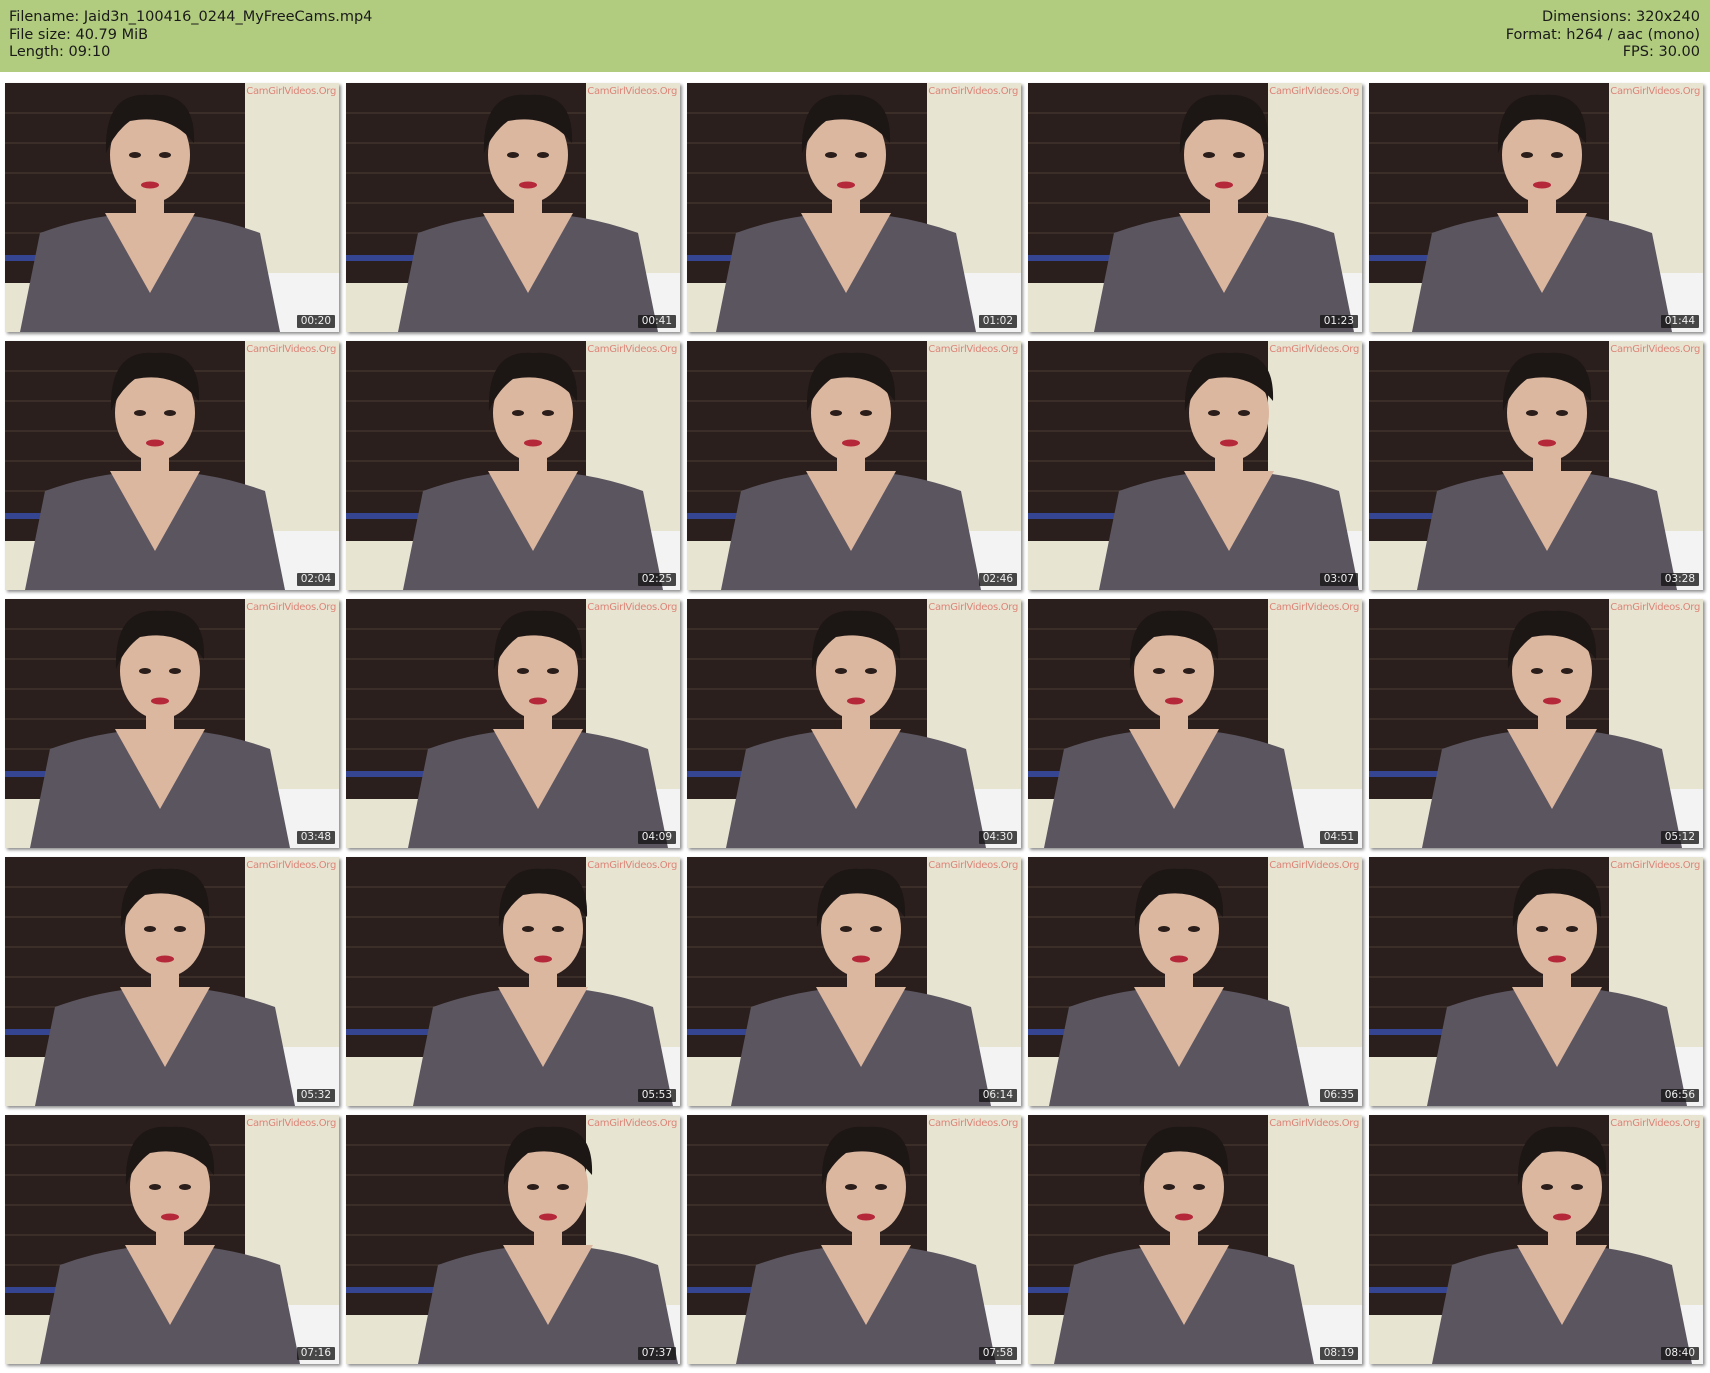  What do you see at coordinates (79, 34) in the screenshot?
I see `file-size-text: File size: 40.79 MiB` at bounding box center [79, 34].